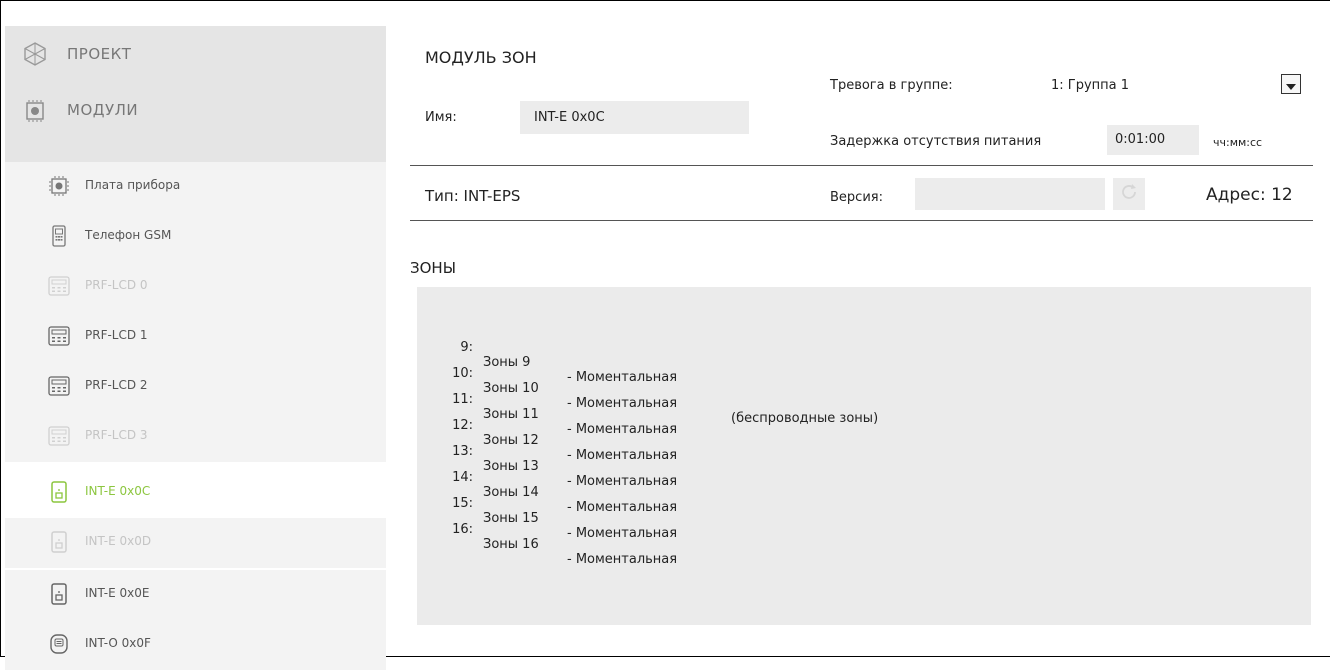  I want to click on version-field, so click(1010, 194).